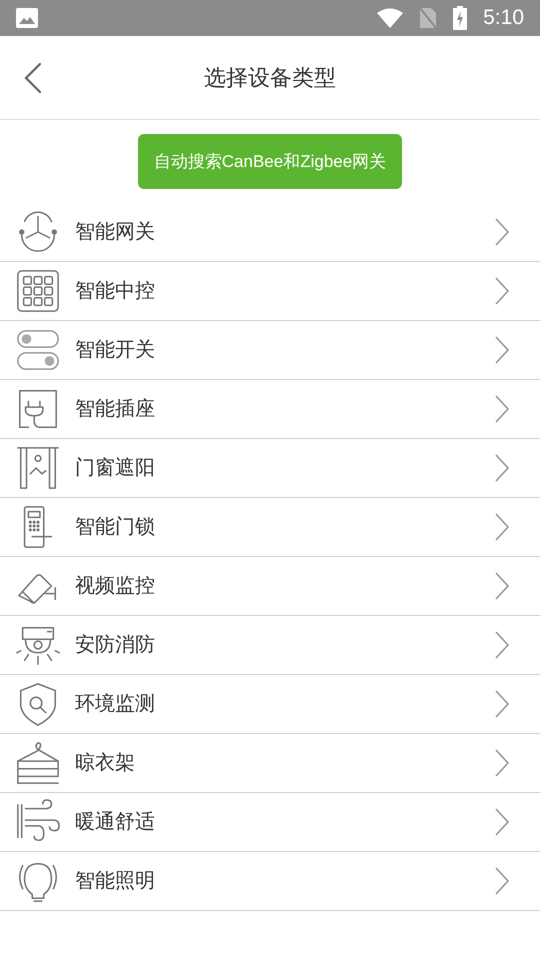 This screenshot has width=540, height=960. Describe the element at coordinates (115, 881) in the screenshot. I see `device-type-label: 智能照明` at that location.